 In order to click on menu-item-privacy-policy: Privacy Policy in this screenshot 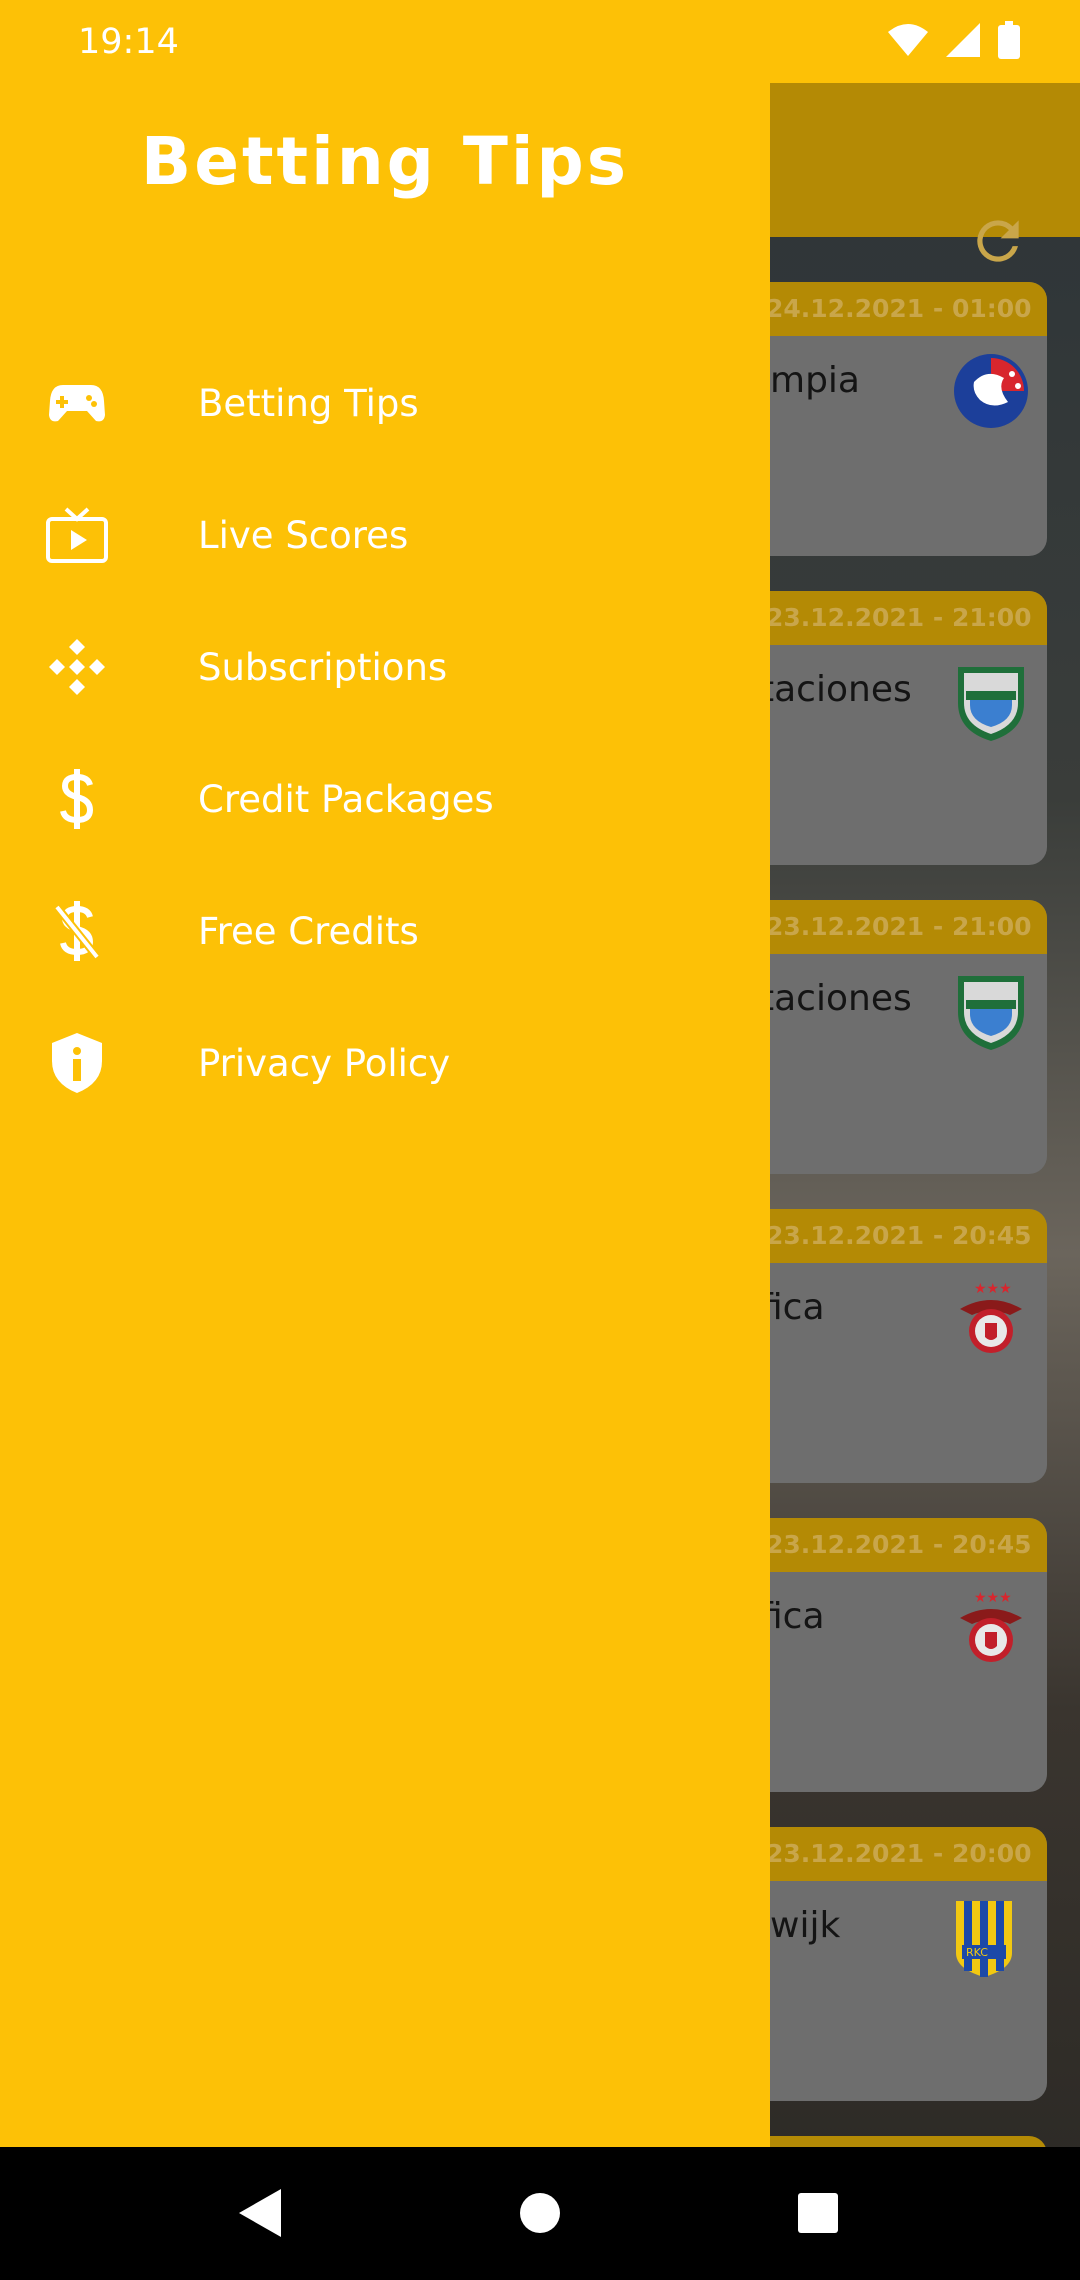, I will do `click(385, 1063)`.